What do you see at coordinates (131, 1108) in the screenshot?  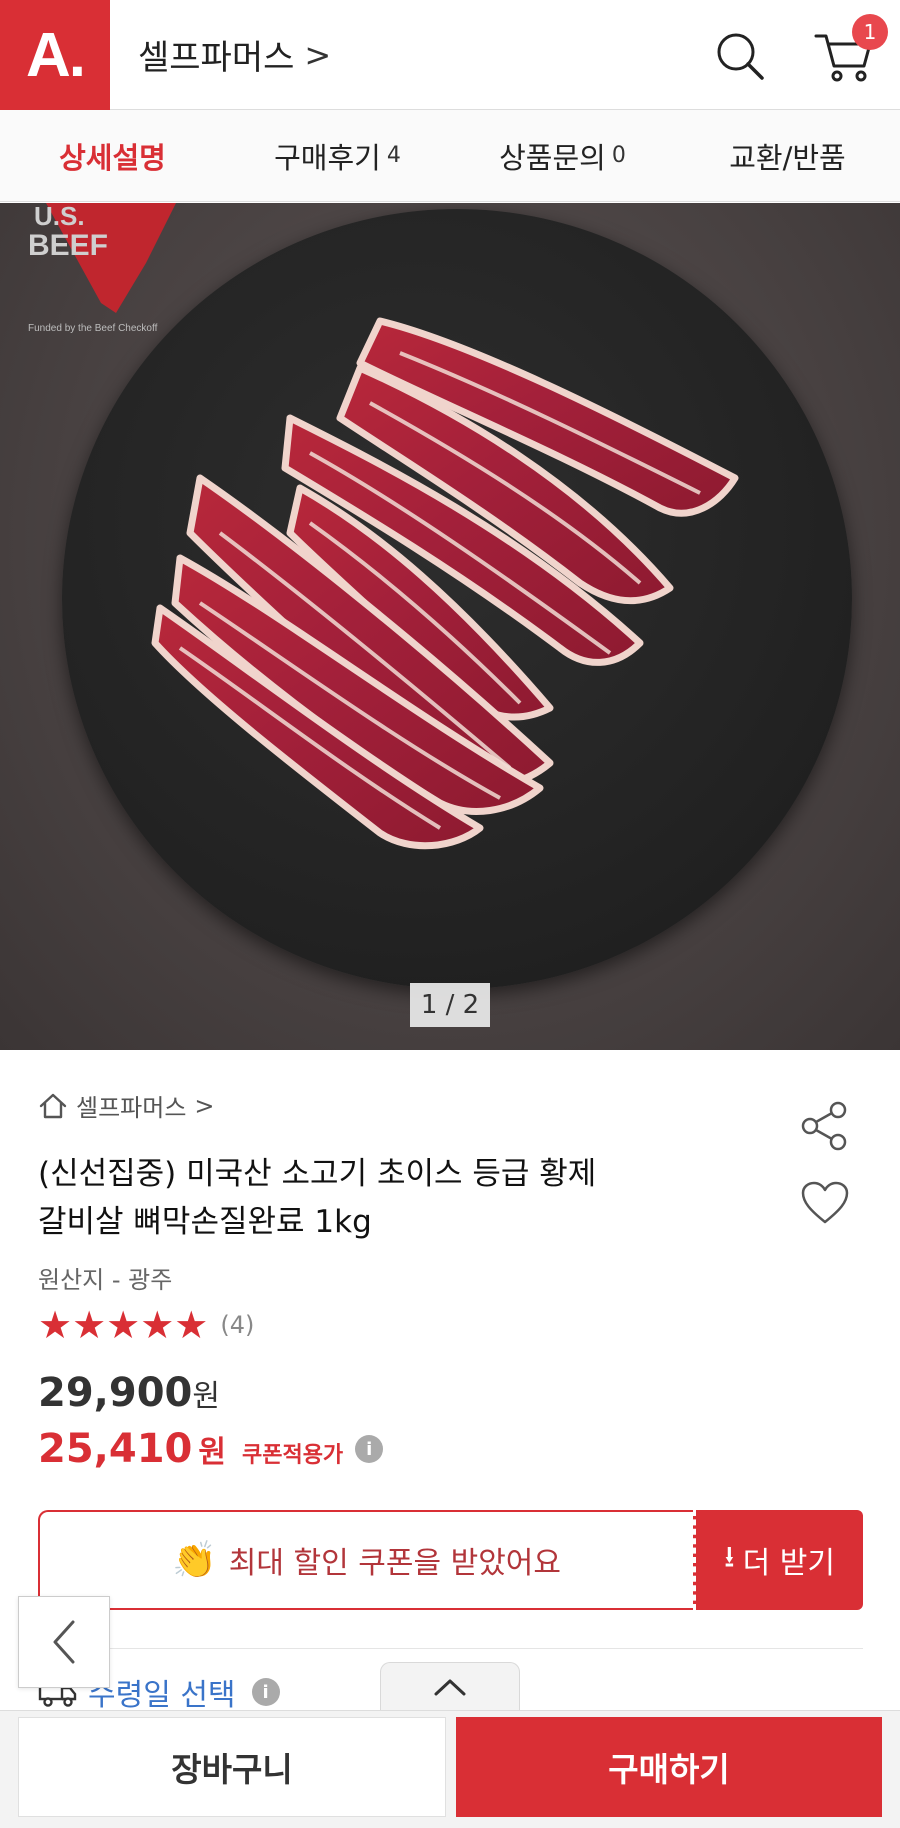 I see `breadcrumb-store: 셀프파머스` at bounding box center [131, 1108].